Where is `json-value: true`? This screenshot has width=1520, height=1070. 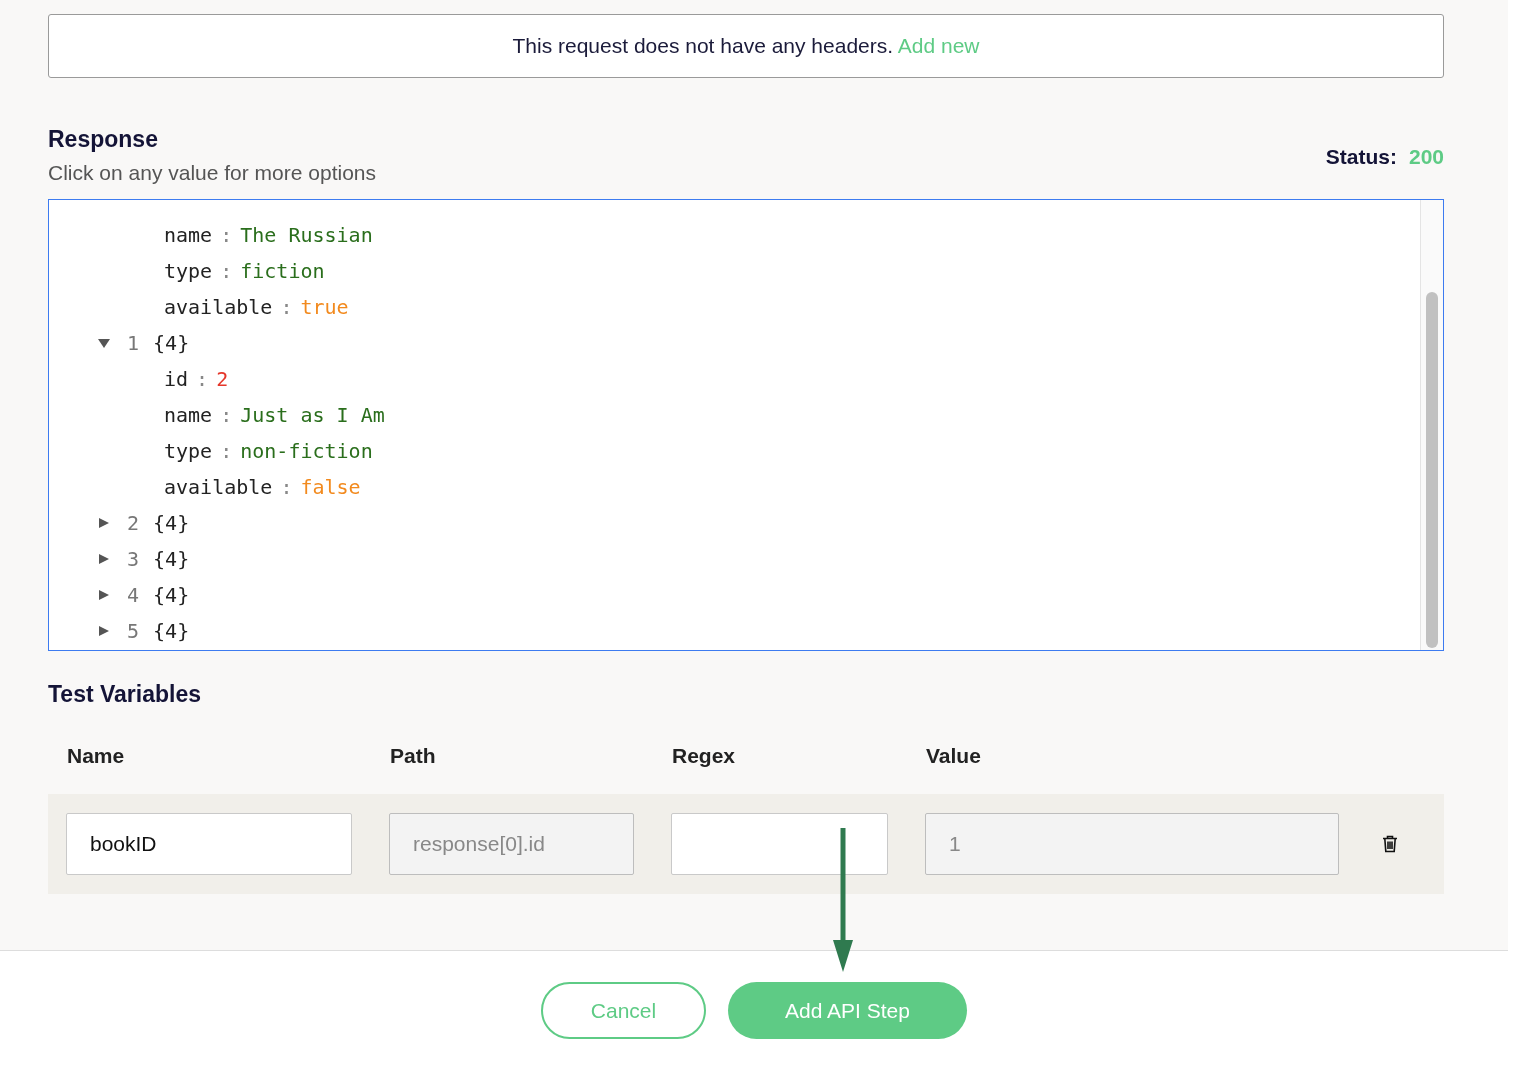
json-value: true is located at coordinates (324, 307).